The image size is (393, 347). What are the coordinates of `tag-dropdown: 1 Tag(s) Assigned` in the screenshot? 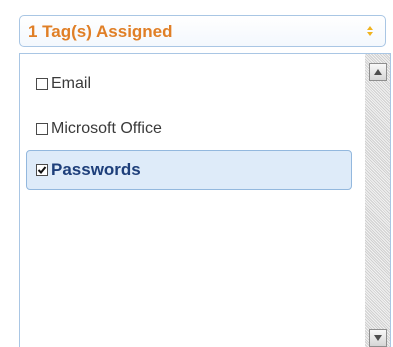 It's located at (202, 31).